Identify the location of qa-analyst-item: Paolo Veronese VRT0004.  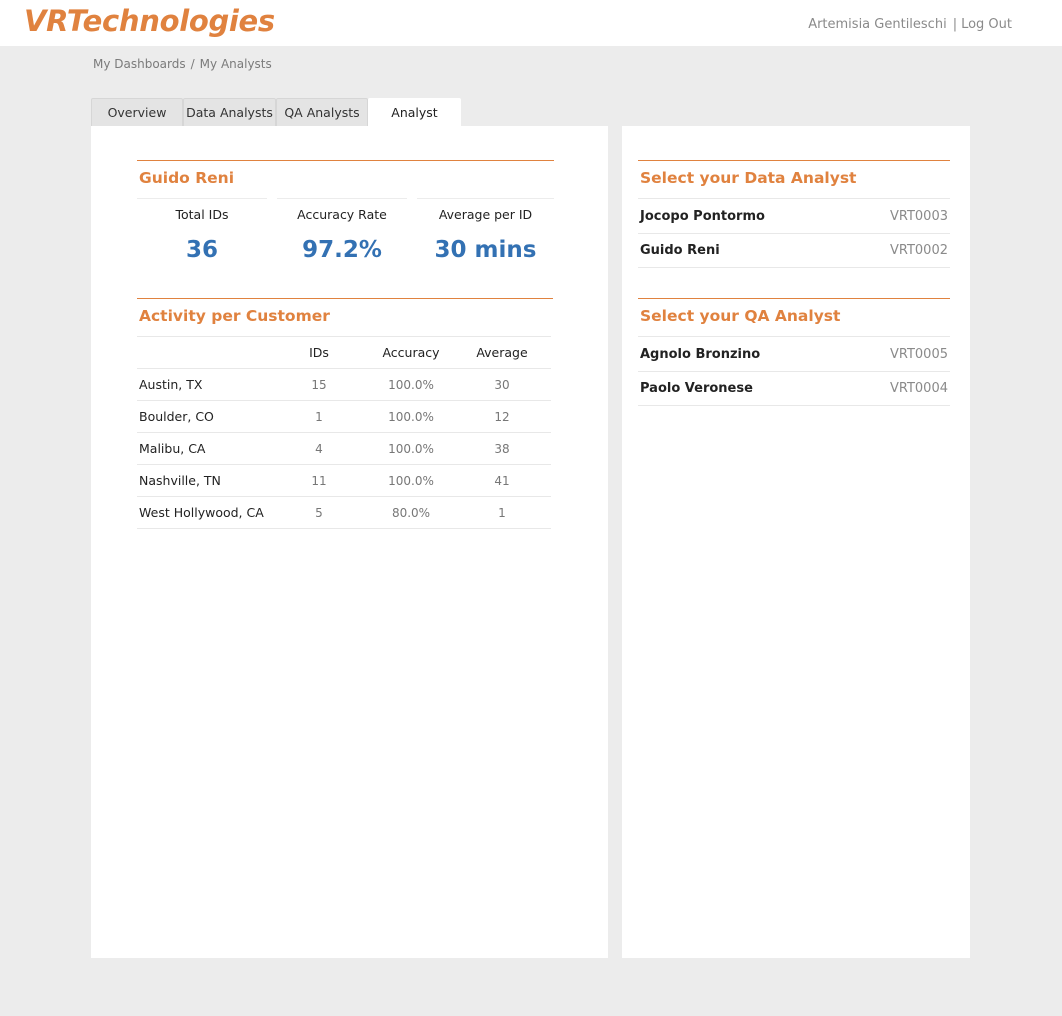
(794, 388).